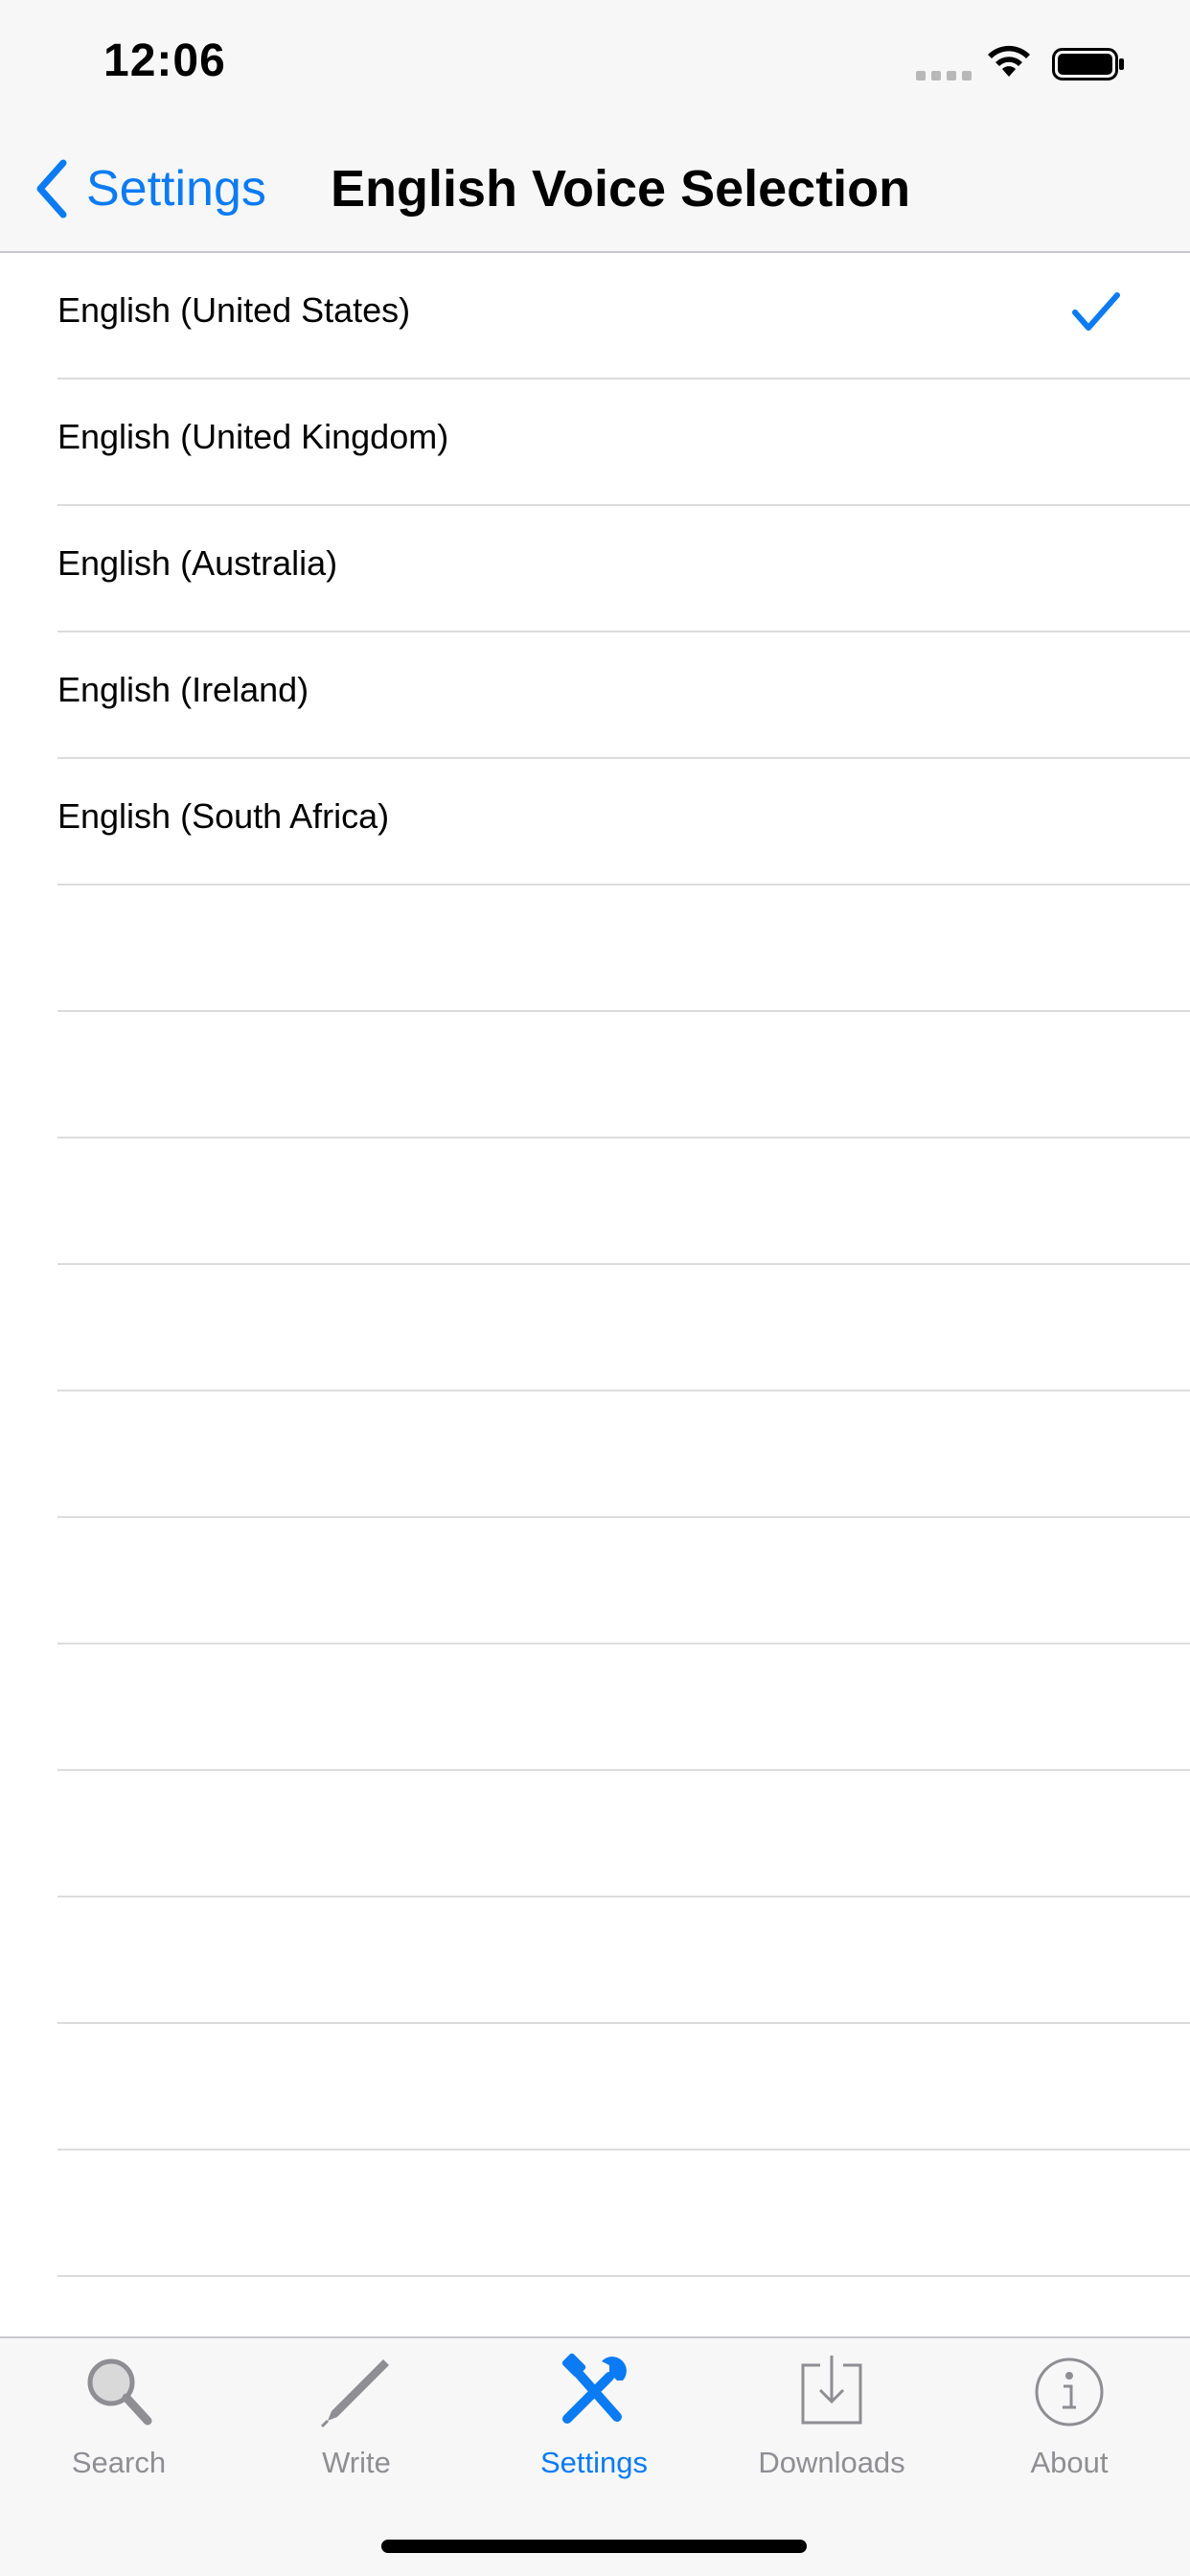 The height and width of the screenshot is (2576, 1190). What do you see at coordinates (595, 822) in the screenshot?
I see `voice-row: English (South Africa)` at bounding box center [595, 822].